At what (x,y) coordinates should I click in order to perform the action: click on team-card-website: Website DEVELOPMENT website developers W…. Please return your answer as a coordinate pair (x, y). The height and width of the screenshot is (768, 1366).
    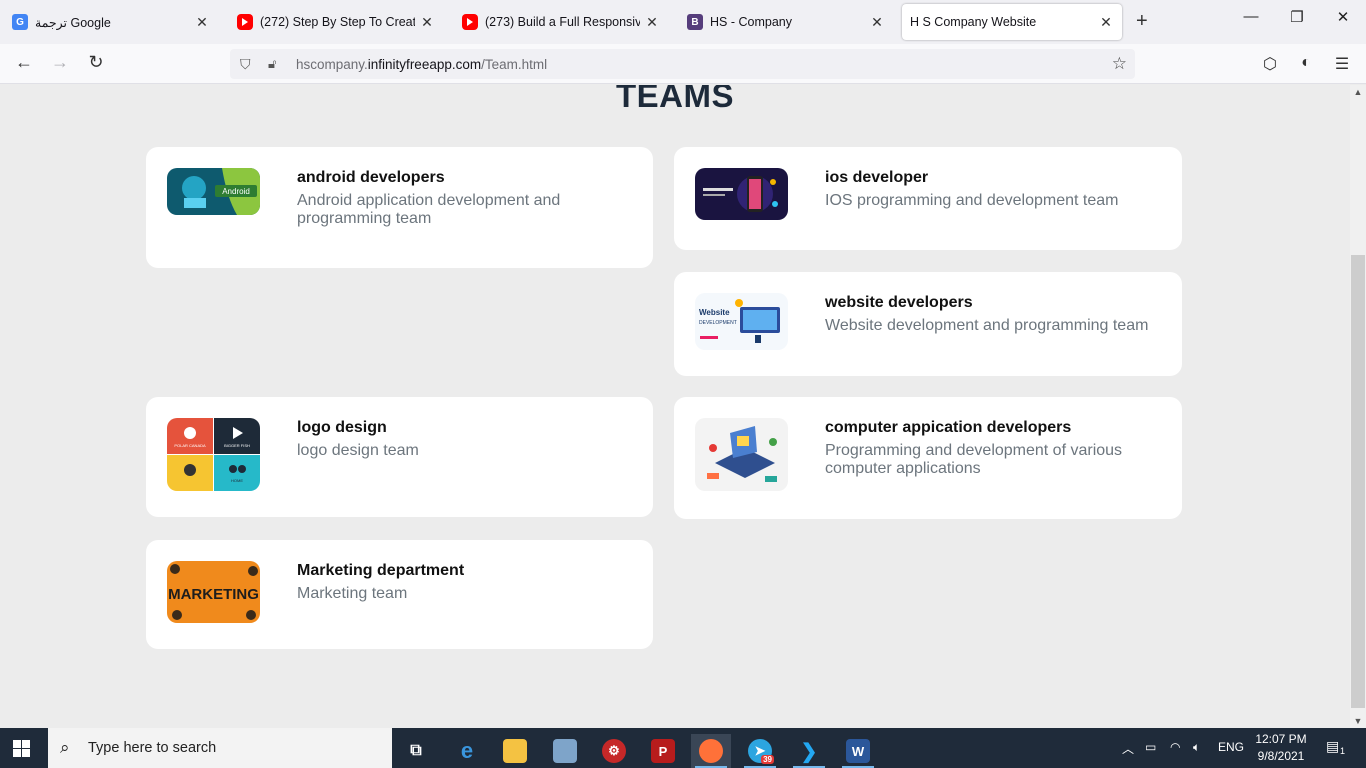
    Looking at the image, I should click on (928, 324).